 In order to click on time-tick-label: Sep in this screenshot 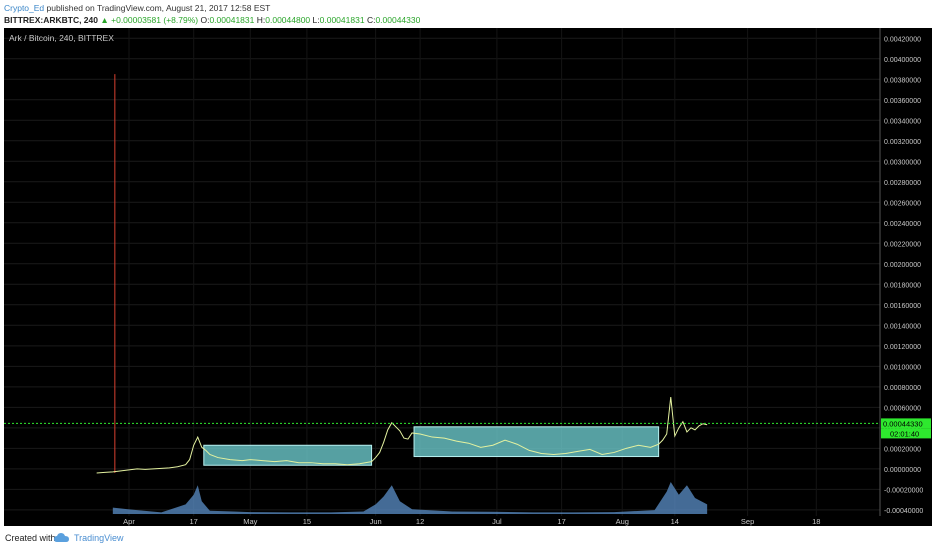, I will do `click(747, 521)`.